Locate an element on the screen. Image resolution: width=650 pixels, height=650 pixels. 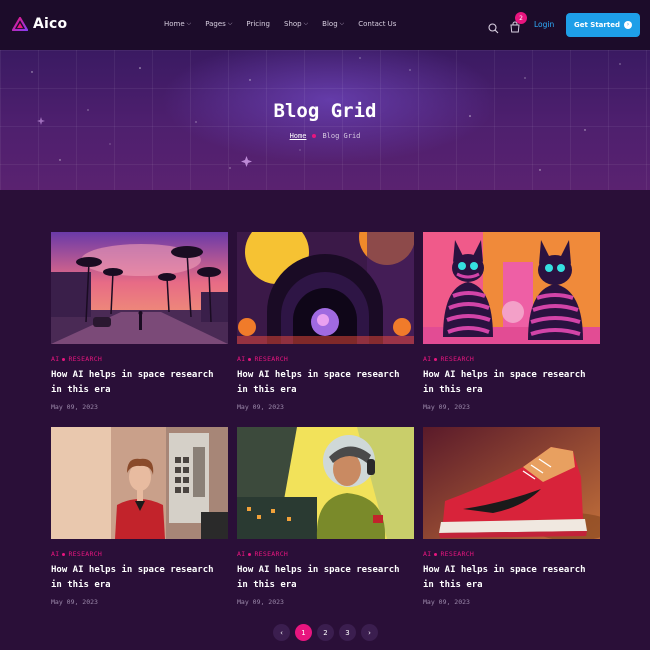
pagination-page-2: 2 is located at coordinates (325, 632).